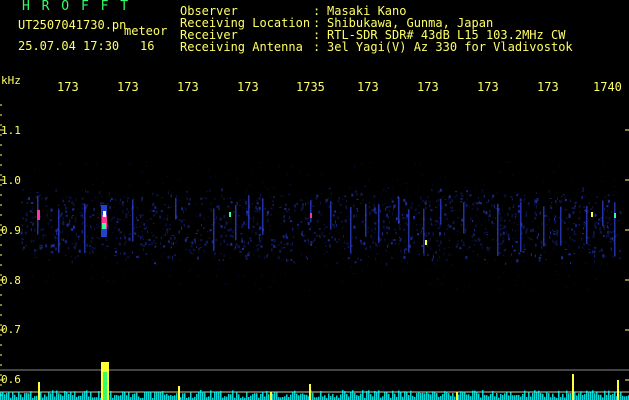 The height and width of the screenshot is (400, 629). I want to click on meteor-level-spike, so click(105, 381).